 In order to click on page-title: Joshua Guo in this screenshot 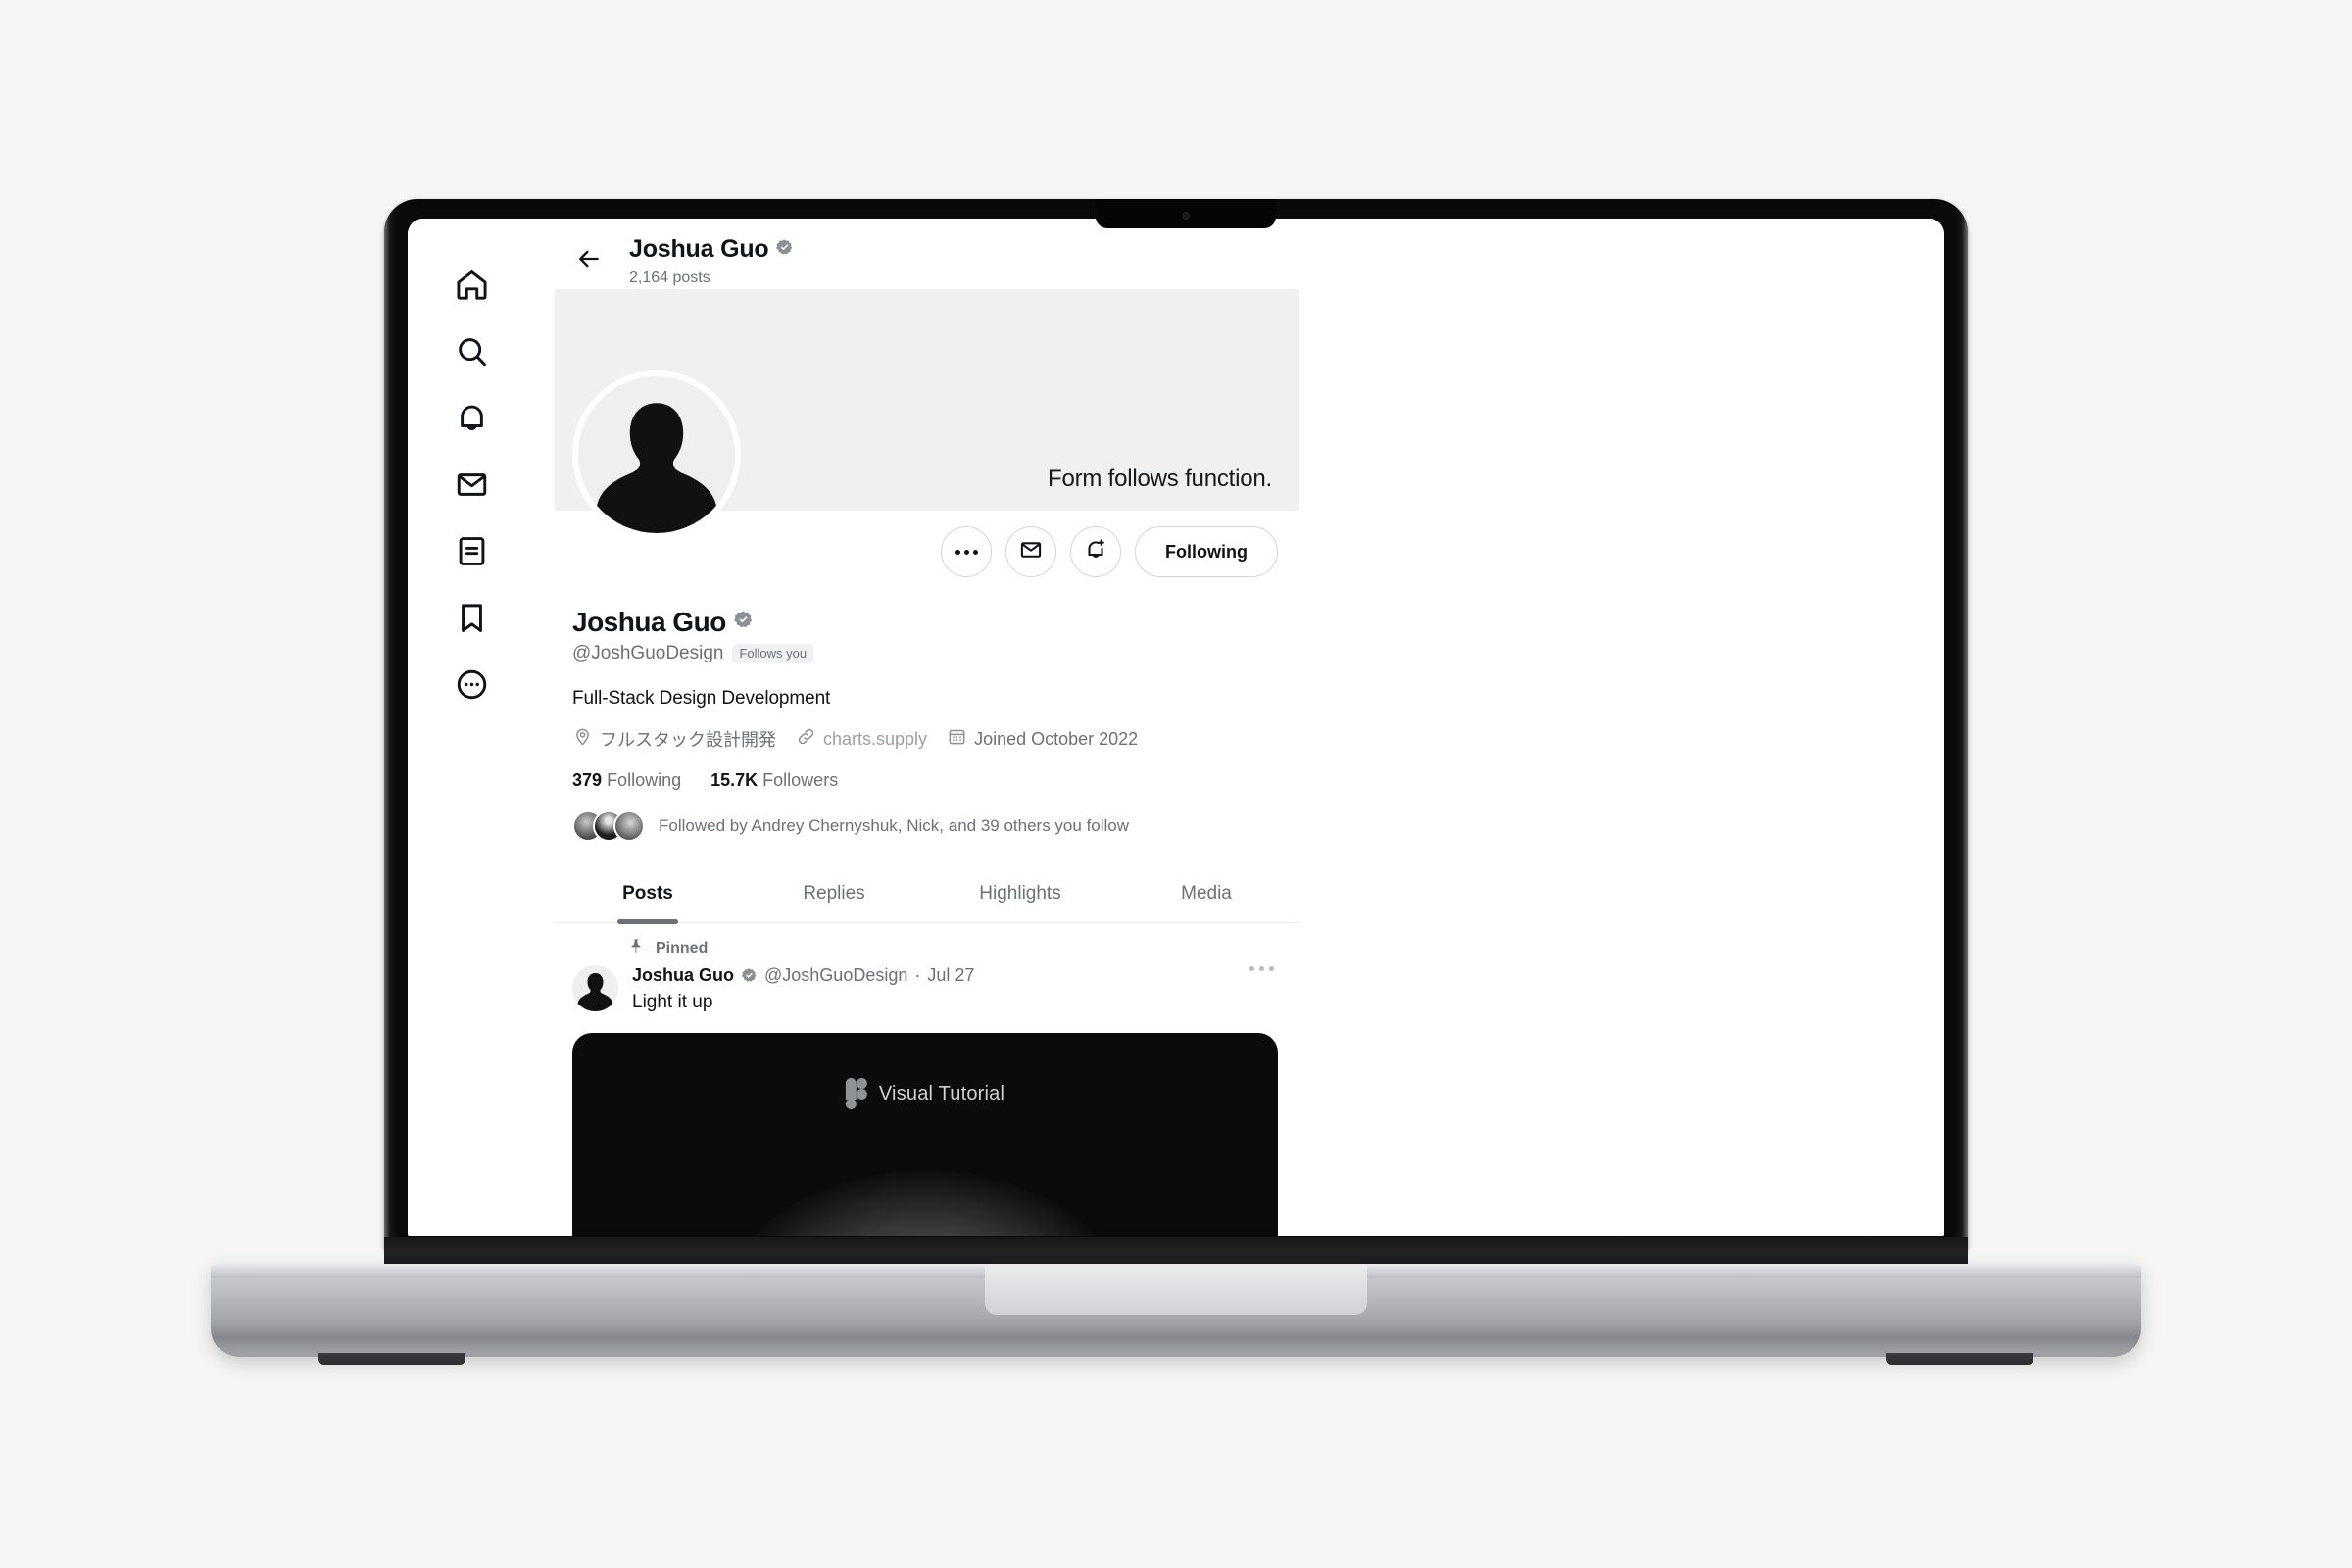, I will do `click(699, 249)`.